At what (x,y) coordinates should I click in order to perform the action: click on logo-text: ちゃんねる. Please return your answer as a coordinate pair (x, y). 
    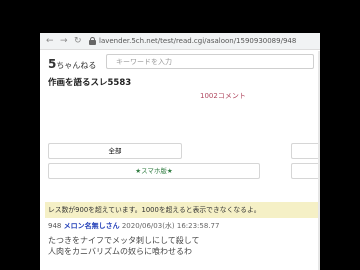
    Looking at the image, I should click on (76, 65).